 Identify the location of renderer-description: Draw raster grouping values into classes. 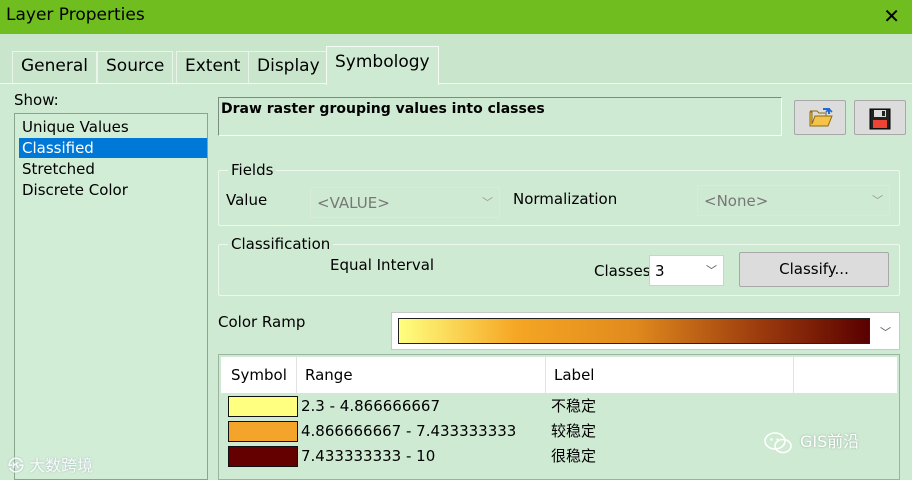
(500, 116).